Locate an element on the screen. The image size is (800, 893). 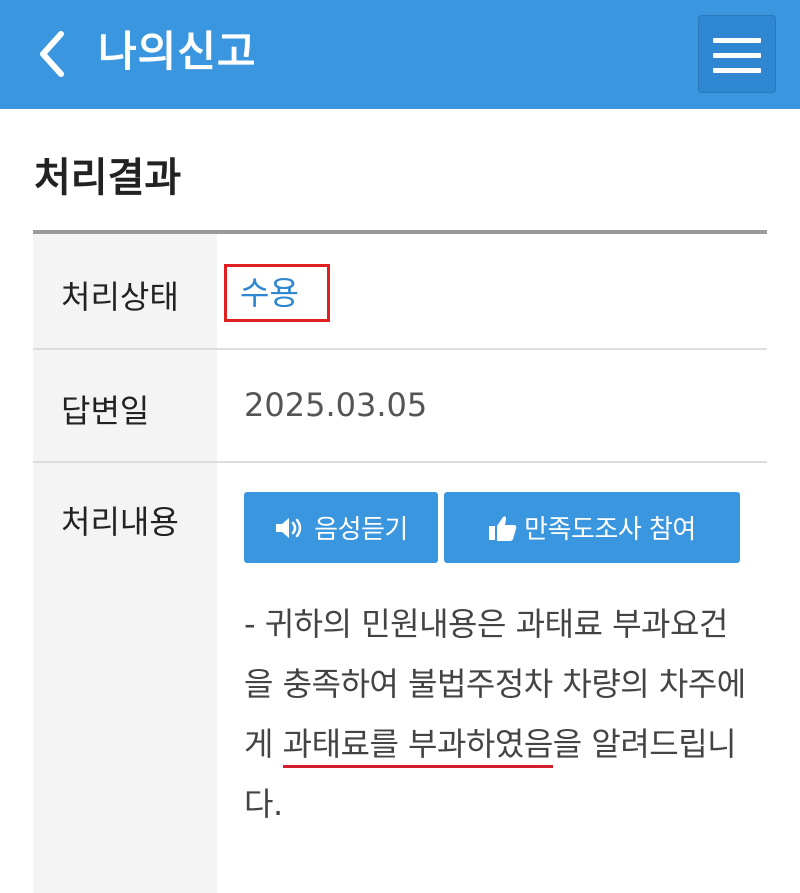
status-highlight-box: 수용 is located at coordinates (277, 293).